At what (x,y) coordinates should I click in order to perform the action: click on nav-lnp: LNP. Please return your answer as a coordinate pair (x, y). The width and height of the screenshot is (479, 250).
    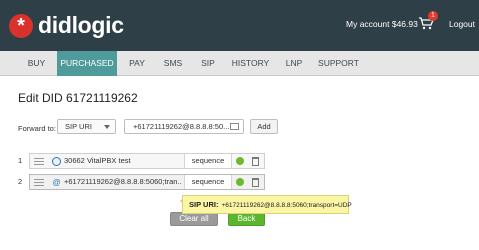
    Looking at the image, I should click on (294, 63).